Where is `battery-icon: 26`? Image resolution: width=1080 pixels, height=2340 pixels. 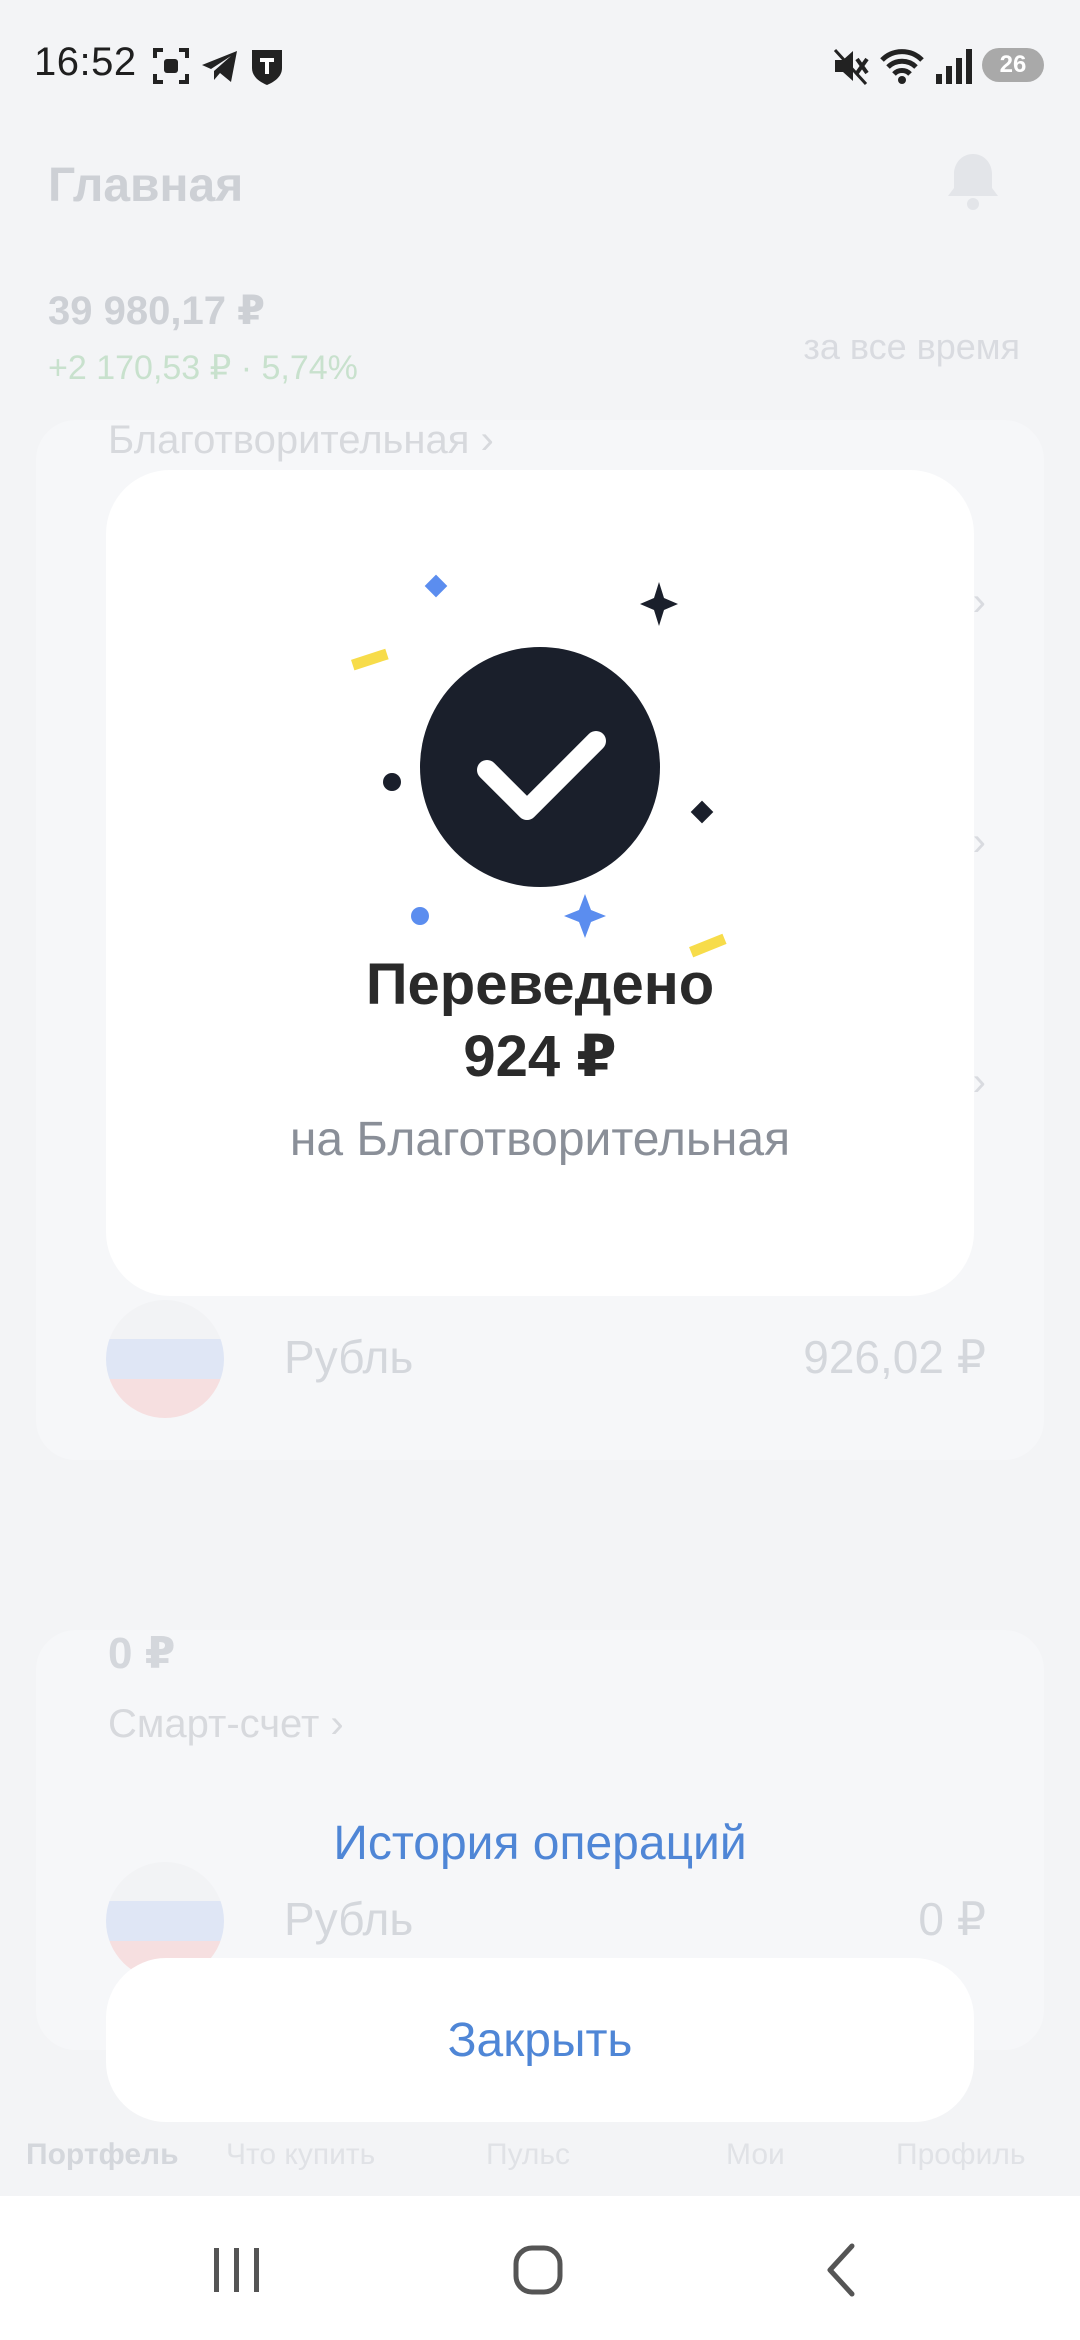 battery-icon: 26 is located at coordinates (1013, 65).